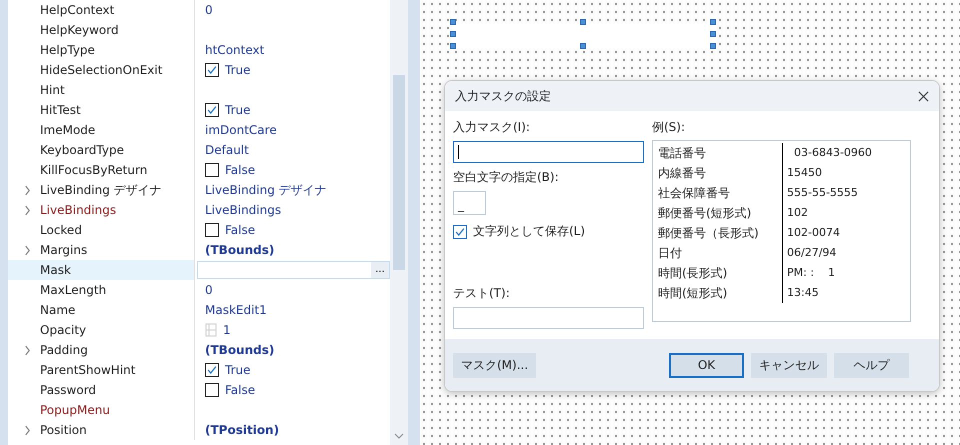 This screenshot has width=960, height=445. What do you see at coordinates (720, 193) in the screenshot?
I see `example-name: 社会保障番号` at bounding box center [720, 193].